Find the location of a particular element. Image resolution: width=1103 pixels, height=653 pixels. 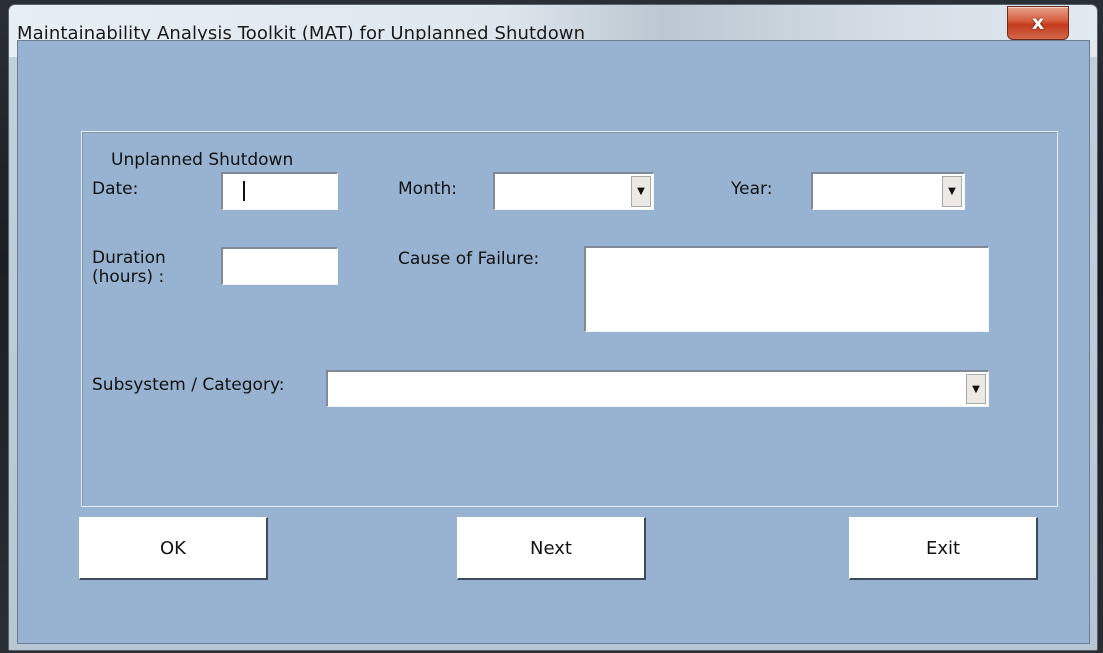

close-icon: x is located at coordinates (1038, 23).